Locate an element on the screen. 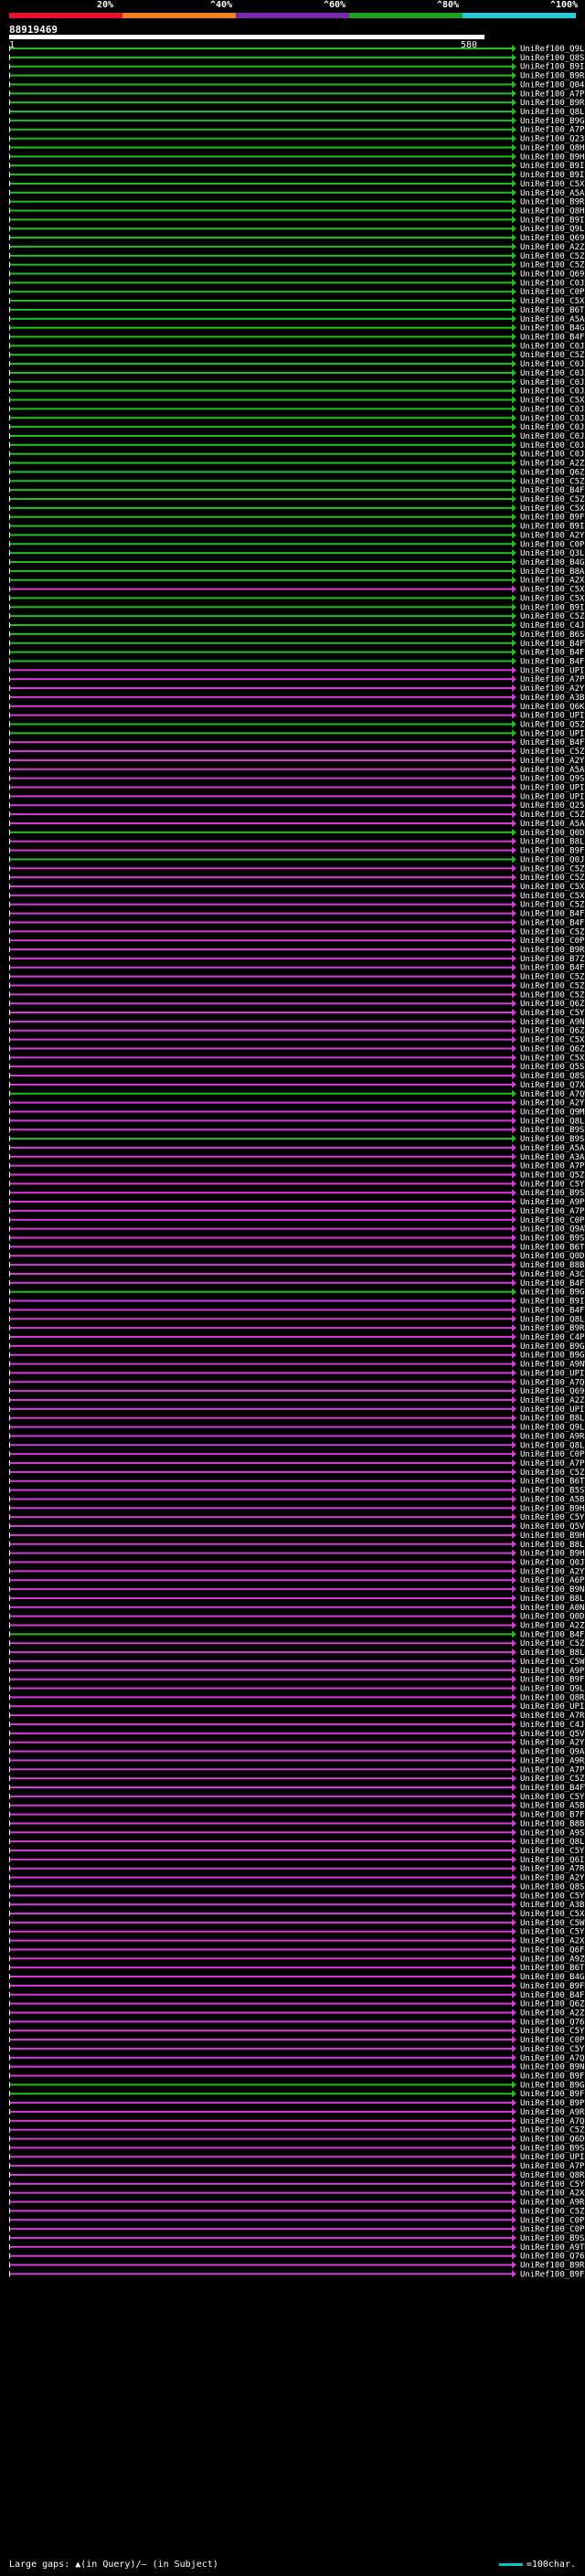 The width and height of the screenshot is (585, 2576). hit-row: UniRef100_A7PE90 is located at coordinates (297, 679).